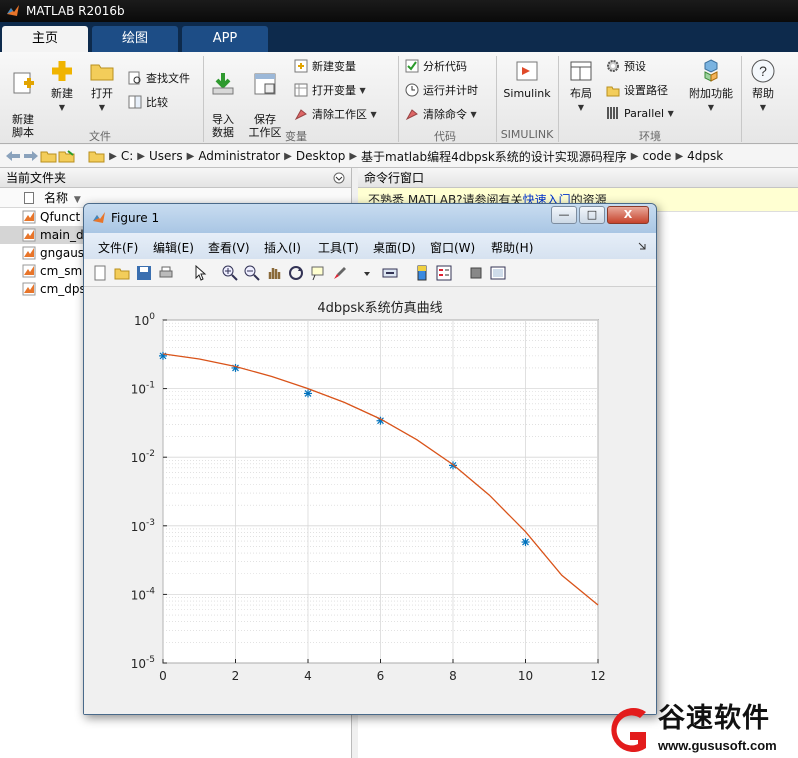 This screenshot has height=758, width=798. I want to click on breadcrumb-administrator: Administrator, so click(239, 156).